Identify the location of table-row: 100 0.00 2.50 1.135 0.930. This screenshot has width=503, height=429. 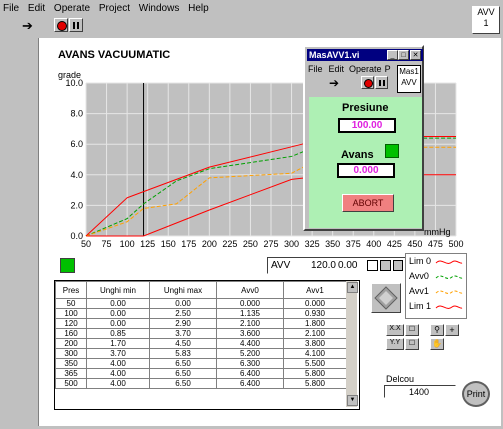
(201, 313).